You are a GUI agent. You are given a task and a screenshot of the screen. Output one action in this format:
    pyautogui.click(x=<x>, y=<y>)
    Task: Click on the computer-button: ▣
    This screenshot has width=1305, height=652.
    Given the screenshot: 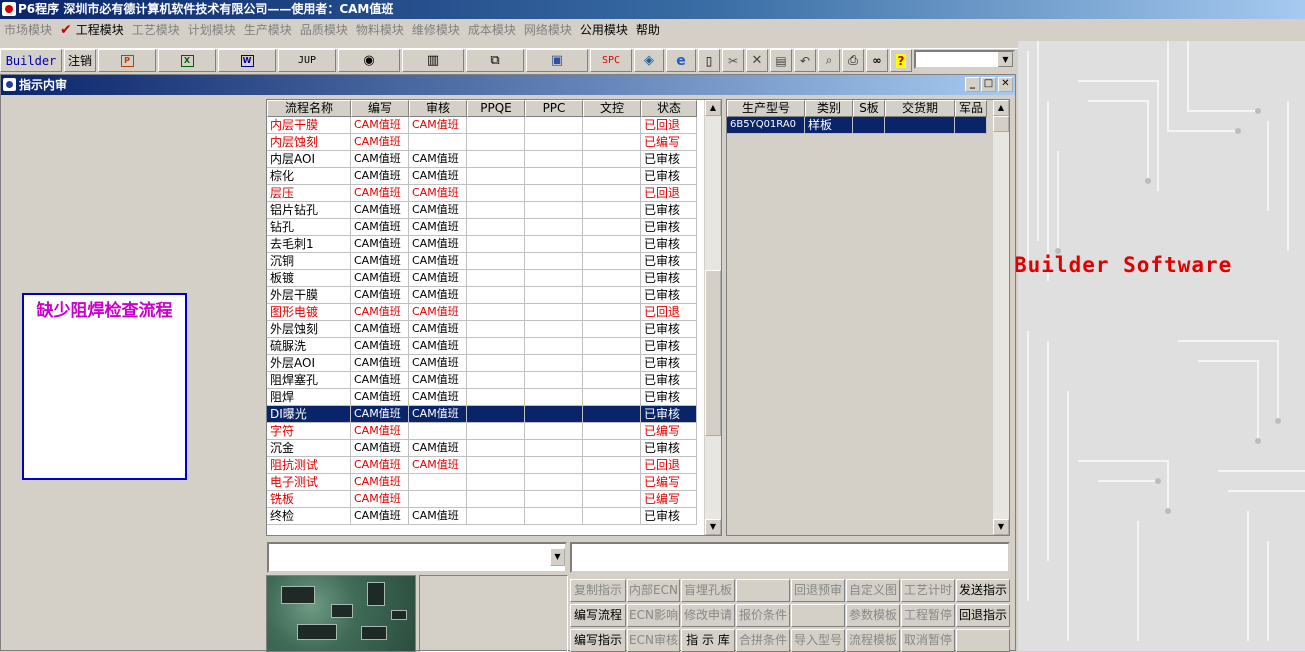 What is the action you would take?
    pyautogui.click(x=557, y=60)
    